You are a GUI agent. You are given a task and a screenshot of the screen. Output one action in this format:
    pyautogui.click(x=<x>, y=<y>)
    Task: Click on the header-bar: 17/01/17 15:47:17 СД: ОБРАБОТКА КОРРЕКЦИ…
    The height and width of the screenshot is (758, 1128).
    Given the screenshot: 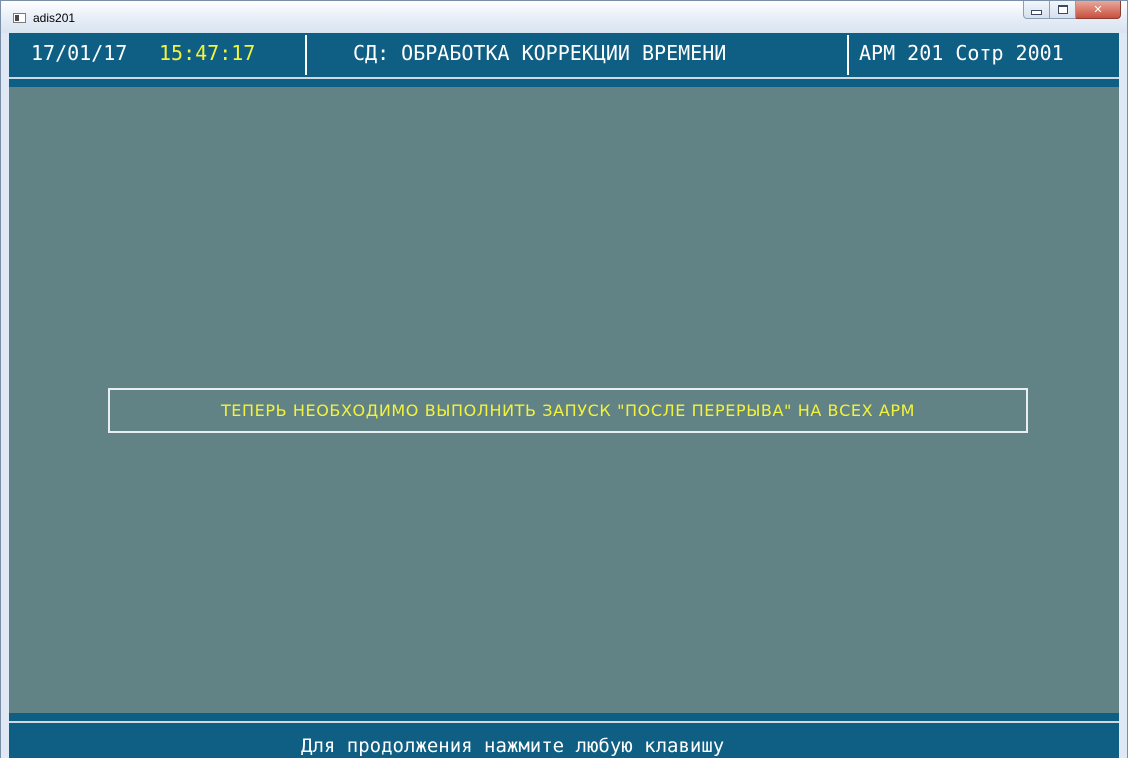 What is the action you would take?
    pyautogui.click(x=564, y=60)
    